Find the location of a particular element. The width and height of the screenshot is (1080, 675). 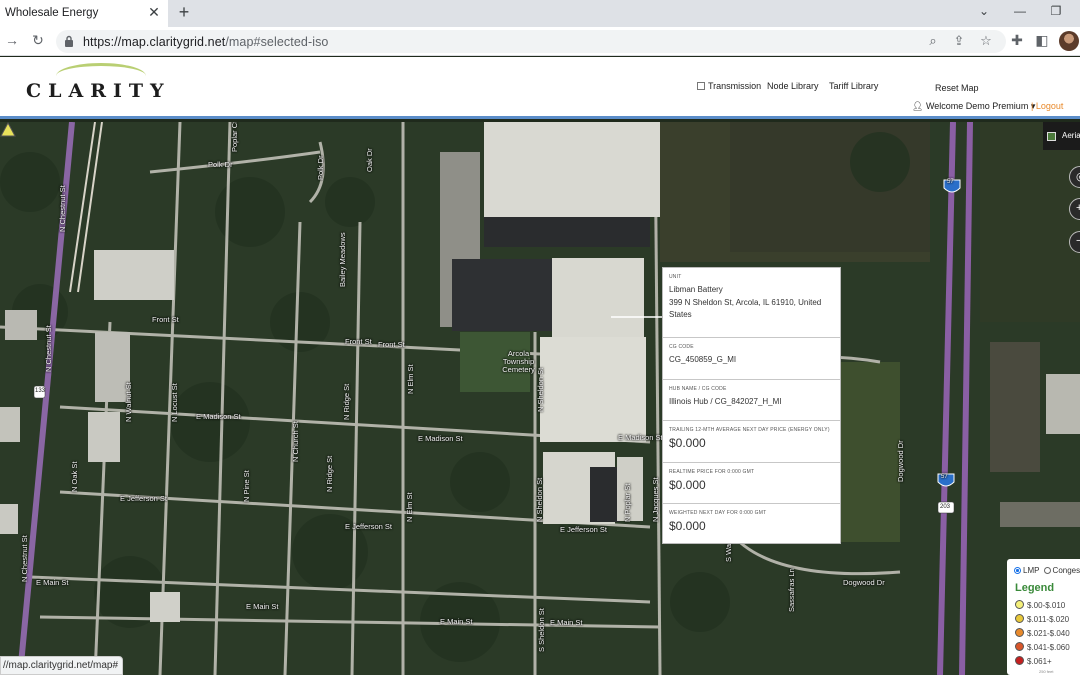

cemetery-label: Arcola Township Cemetery is located at coordinates (518, 361).